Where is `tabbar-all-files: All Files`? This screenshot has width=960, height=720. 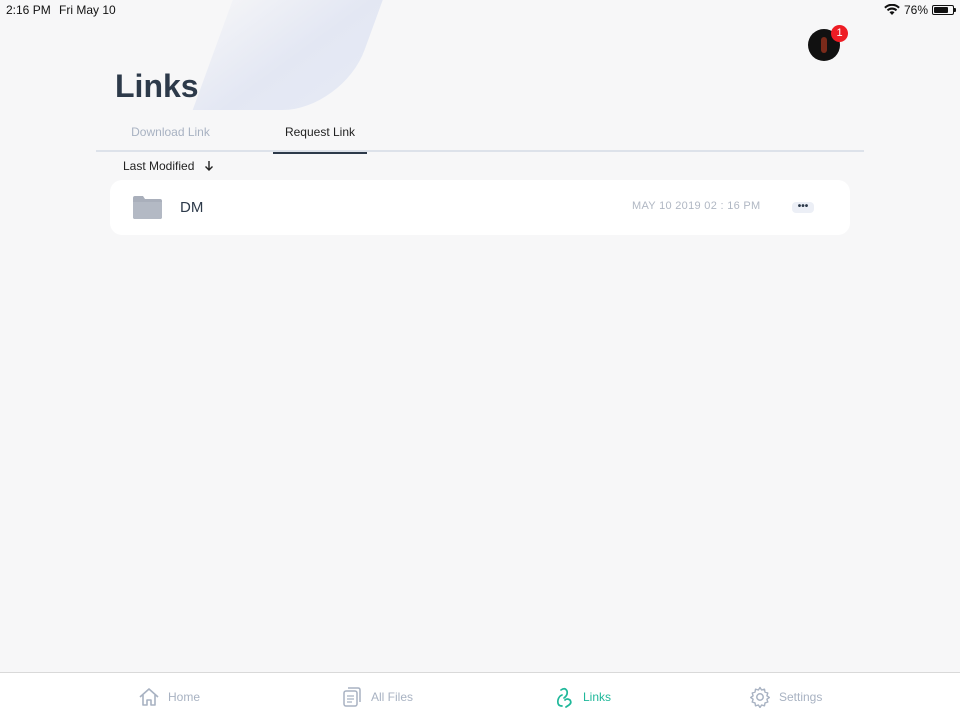
tabbar-all-files: All Files is located at coordinates (377, 696).